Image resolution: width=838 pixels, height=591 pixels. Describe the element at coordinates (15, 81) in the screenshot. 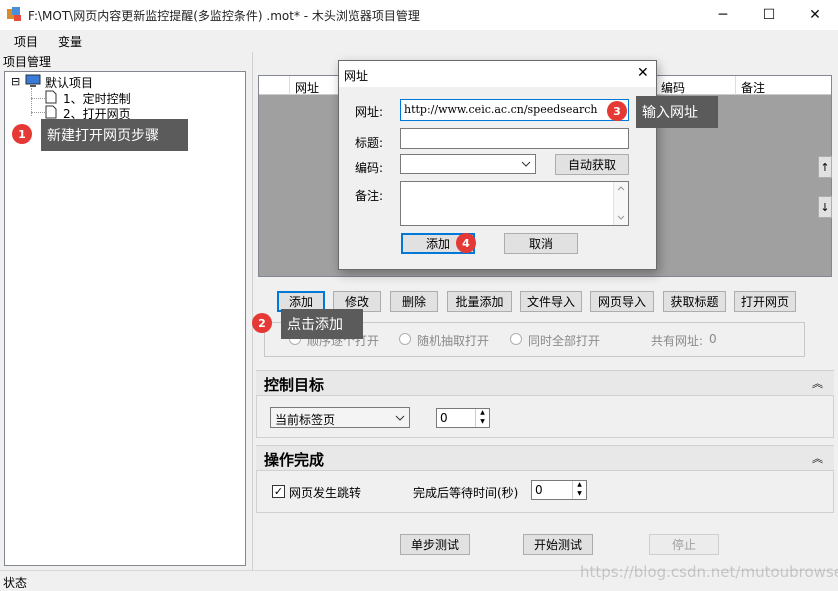

I see `tree-collapse-icon: ⊟` at that location.